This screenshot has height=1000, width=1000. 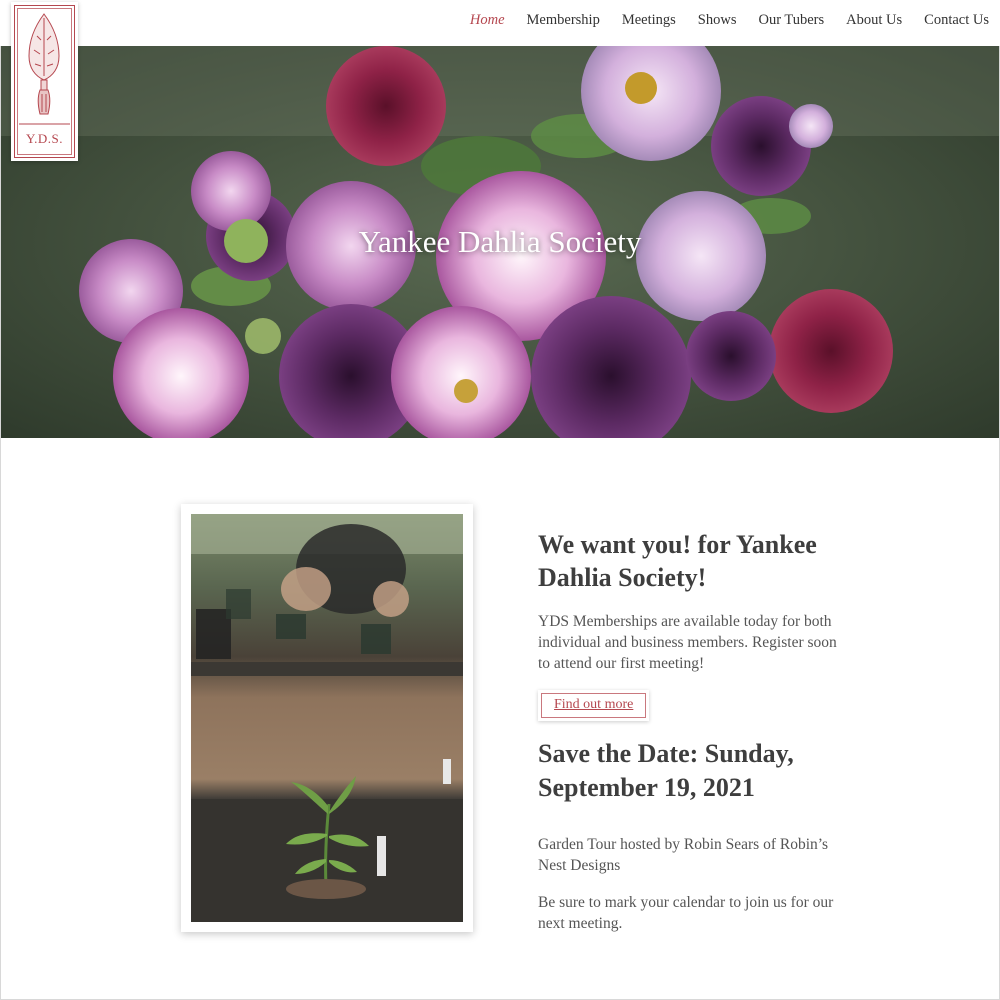 I want to click on seedling-photo-card, so click(x=327, y=718).